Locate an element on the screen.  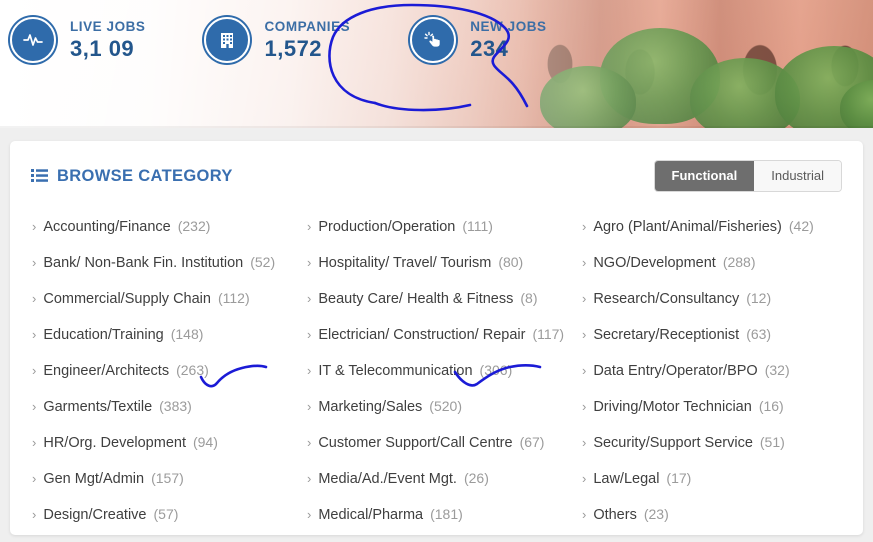
category-label: Law/Legal is located at coordinates (626, 479).